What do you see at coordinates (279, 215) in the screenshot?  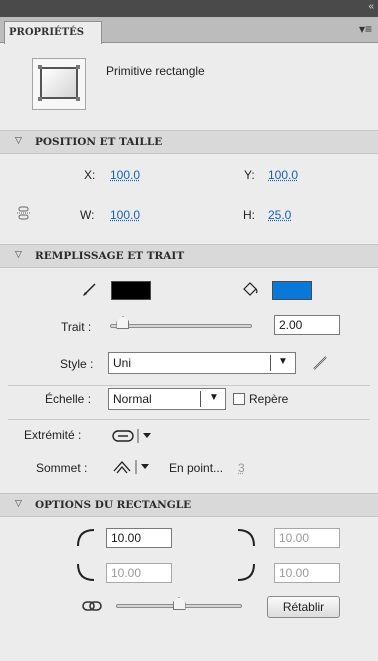 I see `h-value: 25.0` at bounding box center [279, 215].